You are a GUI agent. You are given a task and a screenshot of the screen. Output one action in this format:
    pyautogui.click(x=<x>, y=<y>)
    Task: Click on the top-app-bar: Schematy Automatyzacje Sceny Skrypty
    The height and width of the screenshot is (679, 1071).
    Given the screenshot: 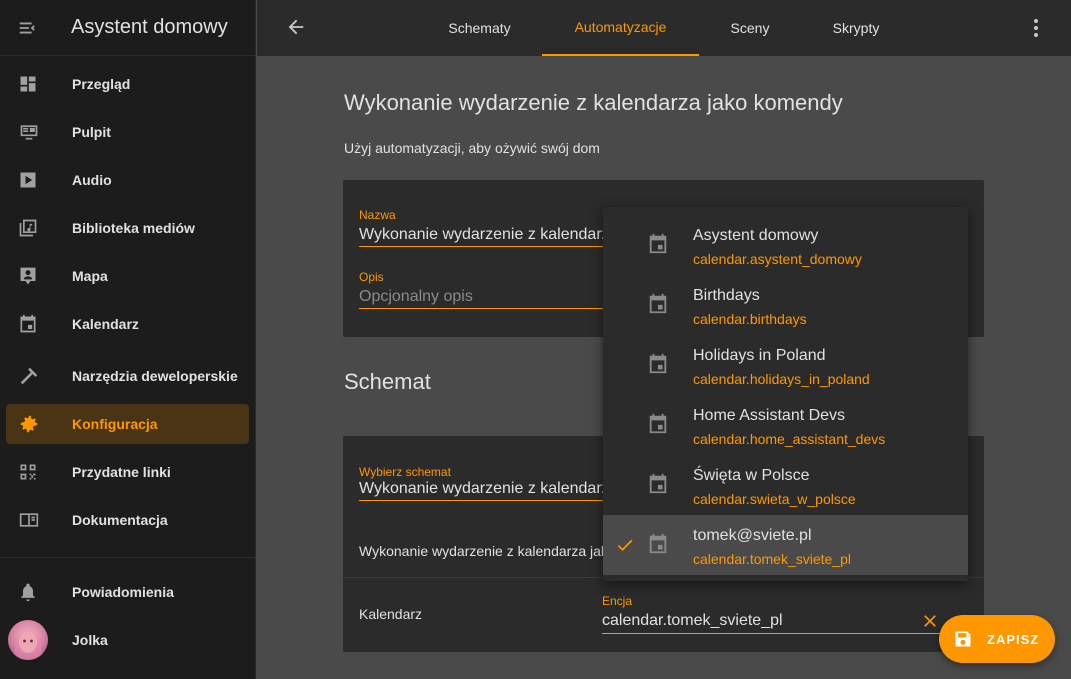 What is the action you would take?
    pyautogui.click(x=664, y=28)
    